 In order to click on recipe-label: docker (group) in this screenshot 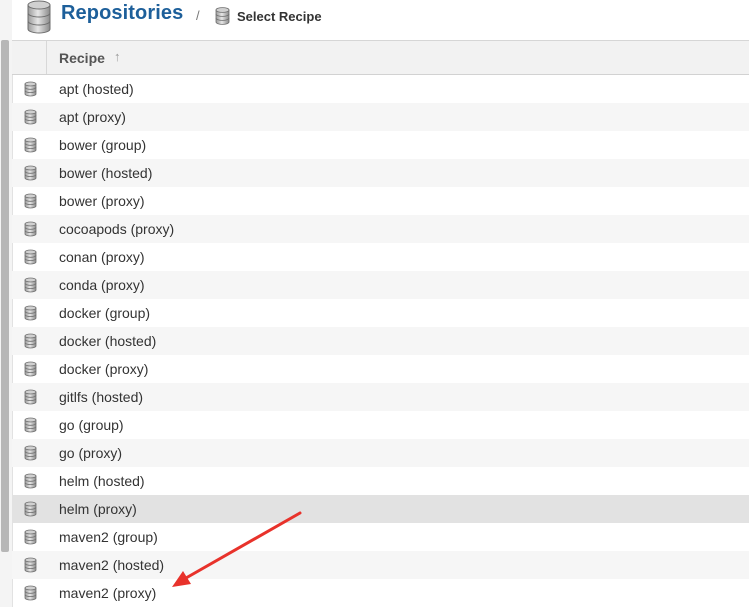, I will do `click(105, 313)`.